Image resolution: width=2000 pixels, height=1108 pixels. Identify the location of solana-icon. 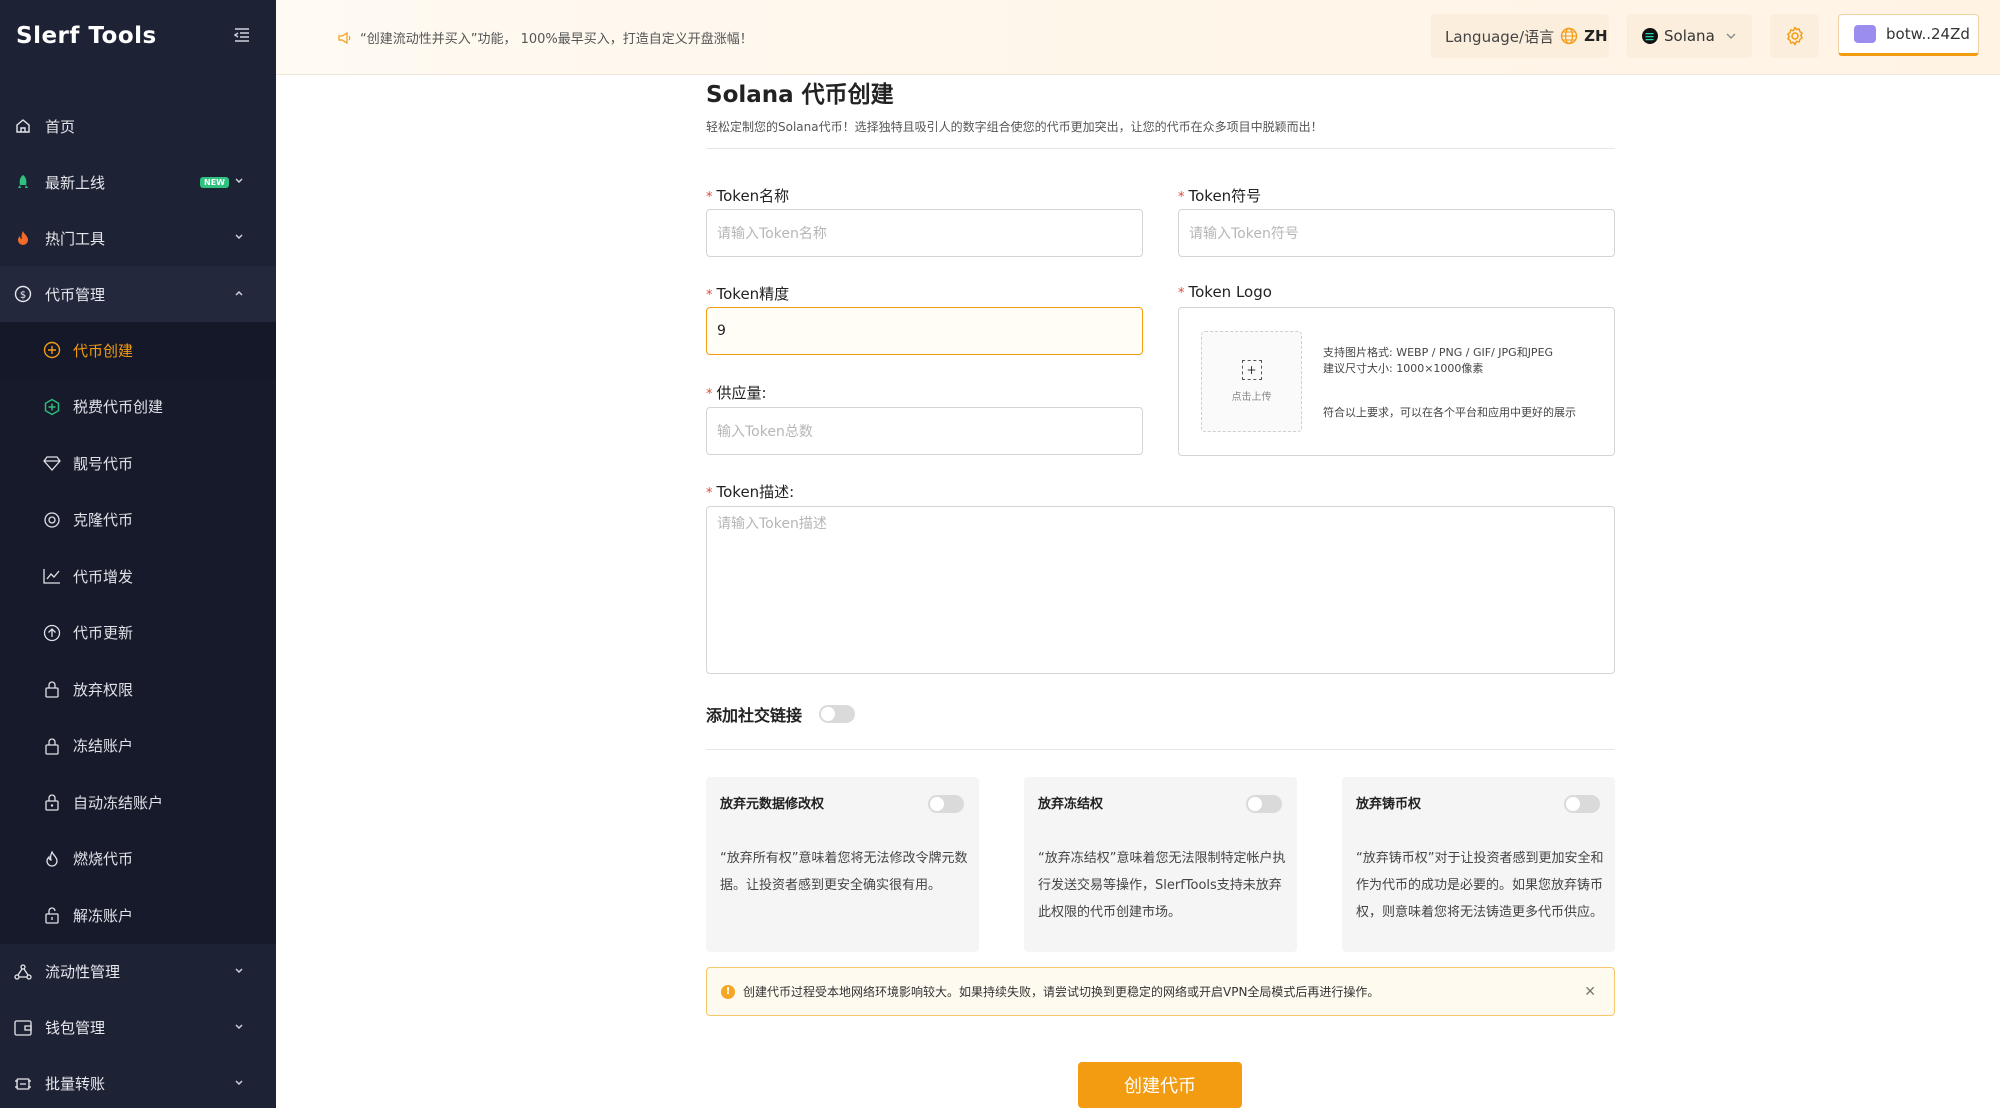
(1650, 36).